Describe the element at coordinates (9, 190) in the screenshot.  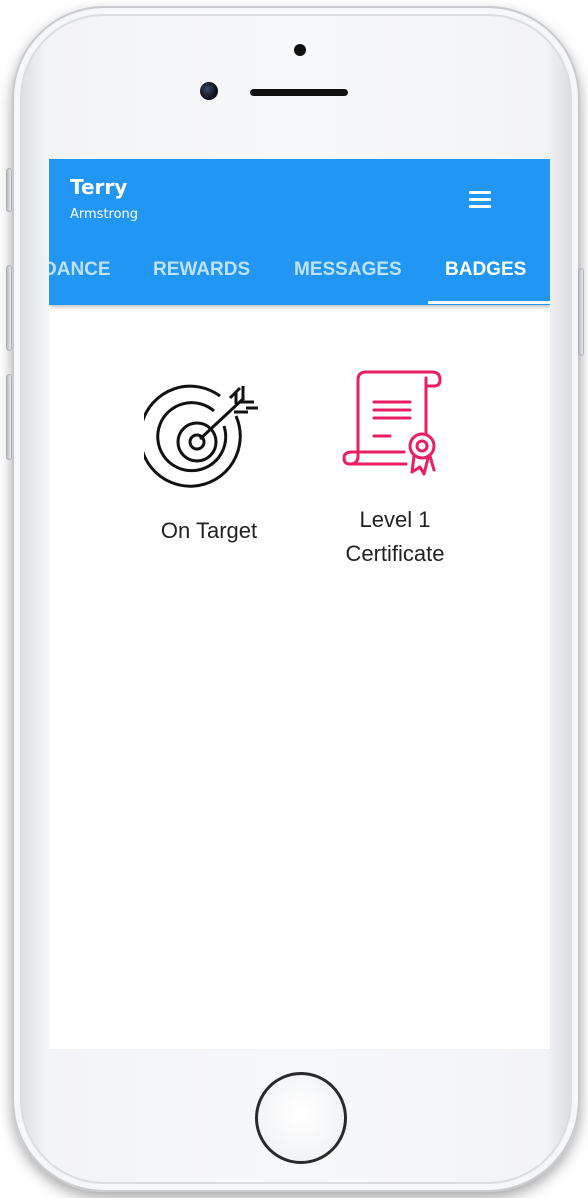
I see `silent-switch` at that location.